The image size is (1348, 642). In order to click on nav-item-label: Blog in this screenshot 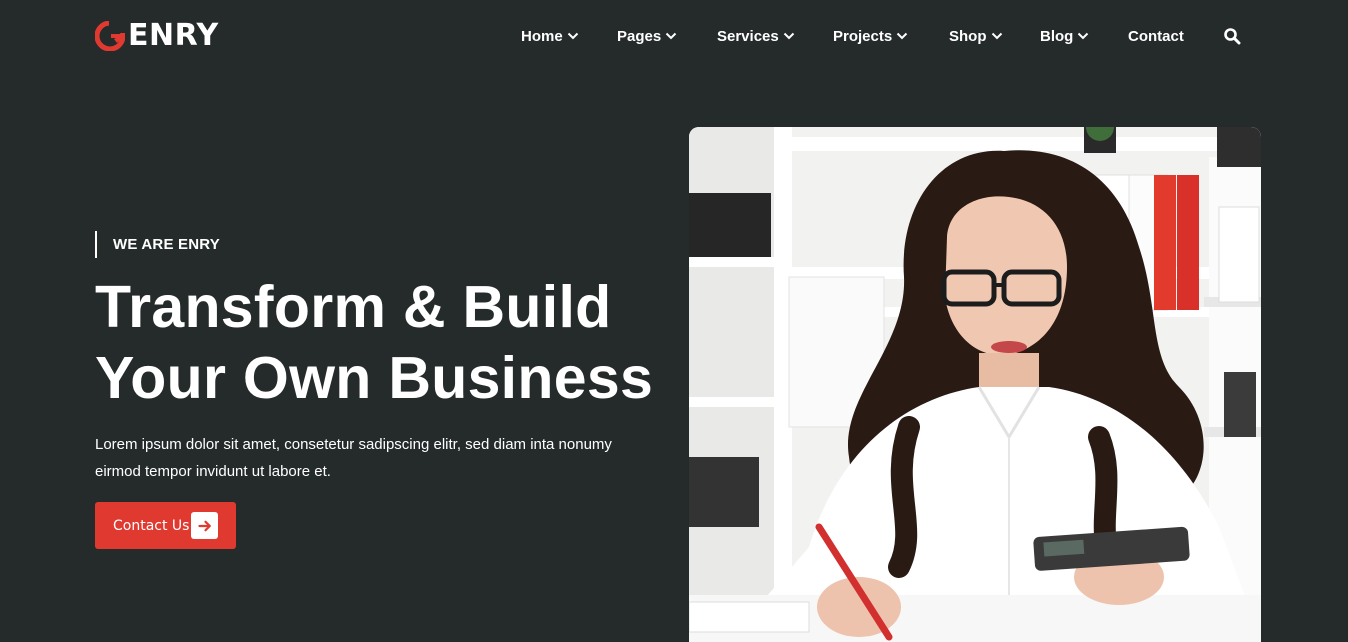, I will do `click(1057, 36)`.